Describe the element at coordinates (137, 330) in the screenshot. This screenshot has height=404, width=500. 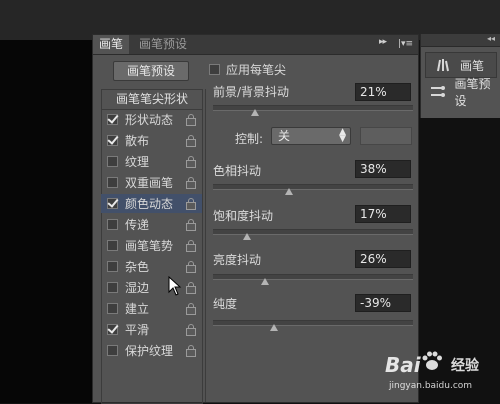
I see `option-label: 平滑` at that location.